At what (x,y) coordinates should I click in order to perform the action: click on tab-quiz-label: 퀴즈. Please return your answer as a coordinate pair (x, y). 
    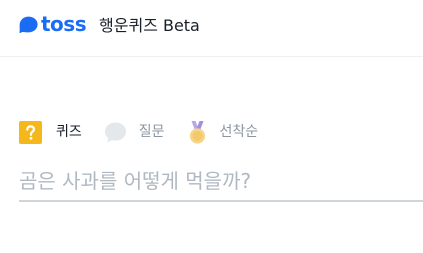
    Looking at the image, I should click on (69, 132).